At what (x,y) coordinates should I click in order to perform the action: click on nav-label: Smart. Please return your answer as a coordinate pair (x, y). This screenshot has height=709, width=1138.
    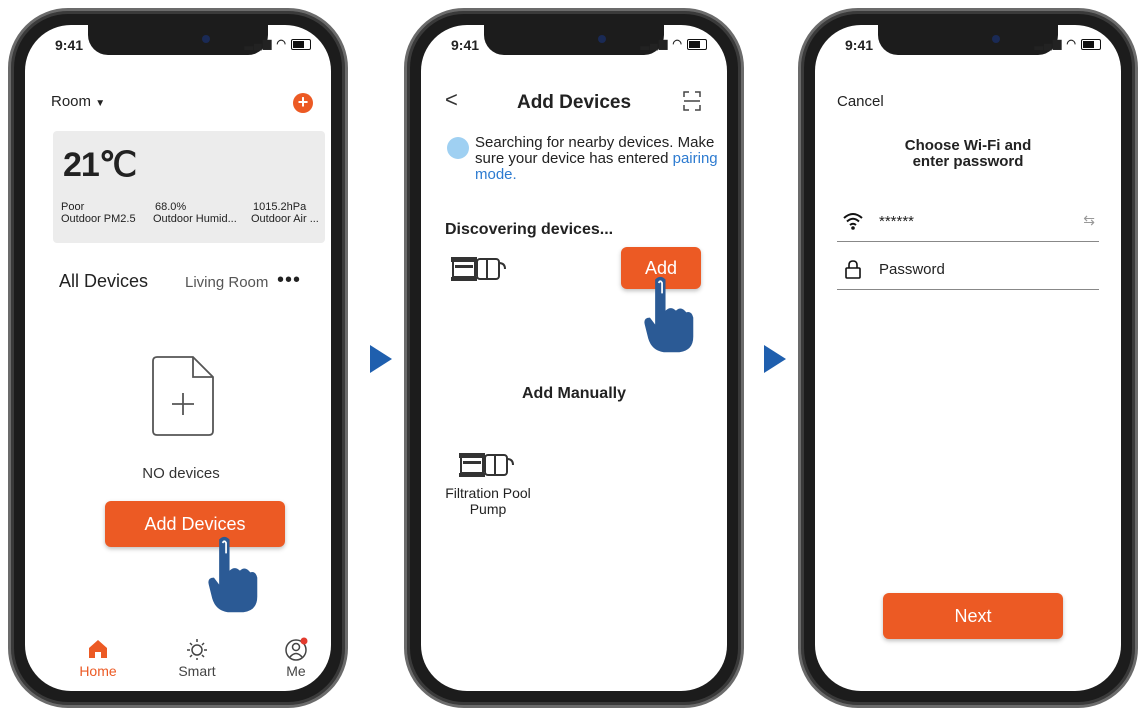
    Looking at the image, I should click on (197, 671).